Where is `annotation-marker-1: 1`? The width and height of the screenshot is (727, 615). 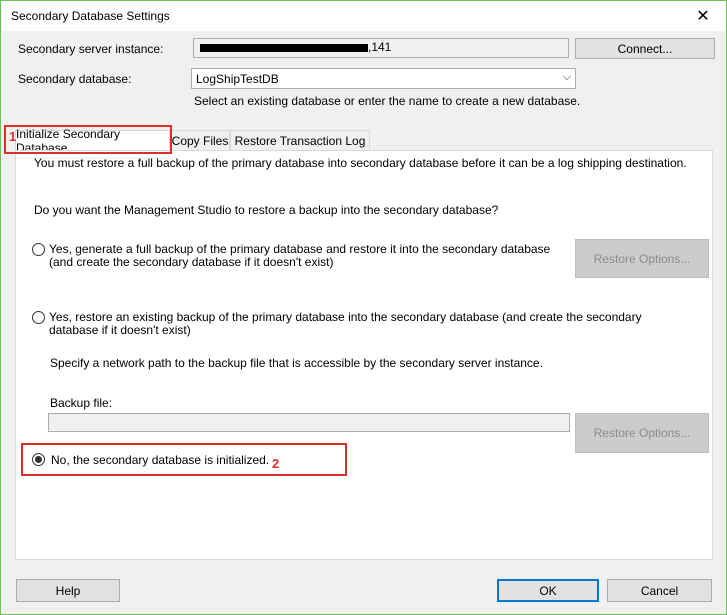
annotation-marker-1: 1 is located at coordinates (13, 136).